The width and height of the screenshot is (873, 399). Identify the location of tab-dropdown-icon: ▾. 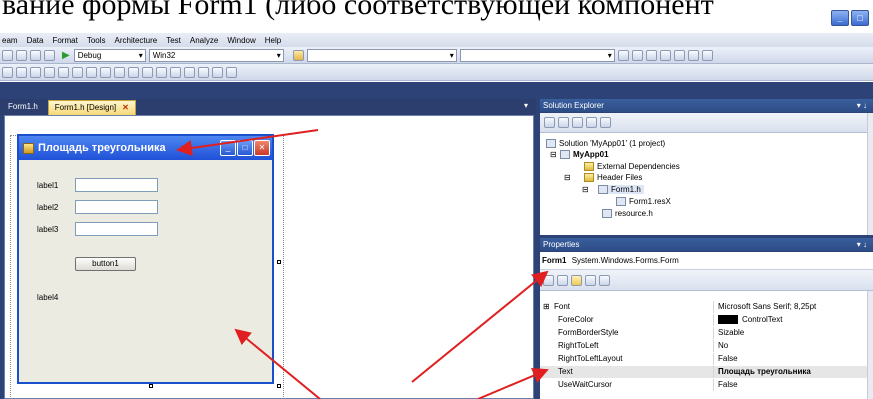
(526, 105).